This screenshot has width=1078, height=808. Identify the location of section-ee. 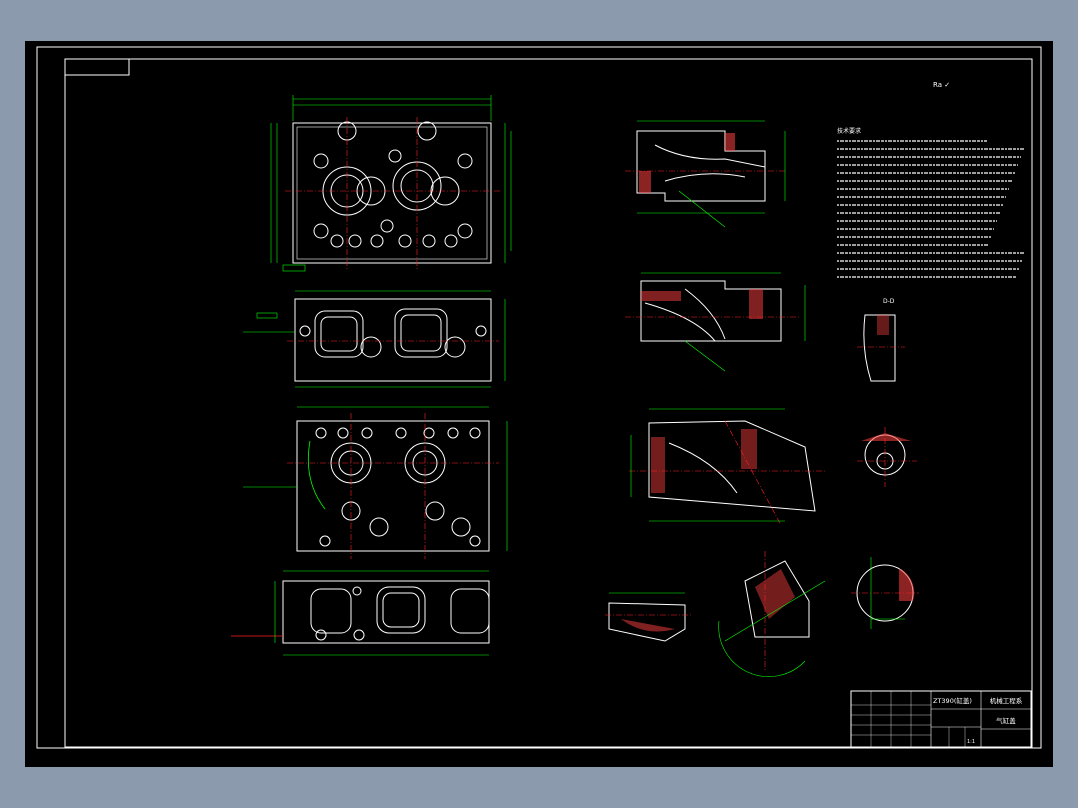
(887, 457).